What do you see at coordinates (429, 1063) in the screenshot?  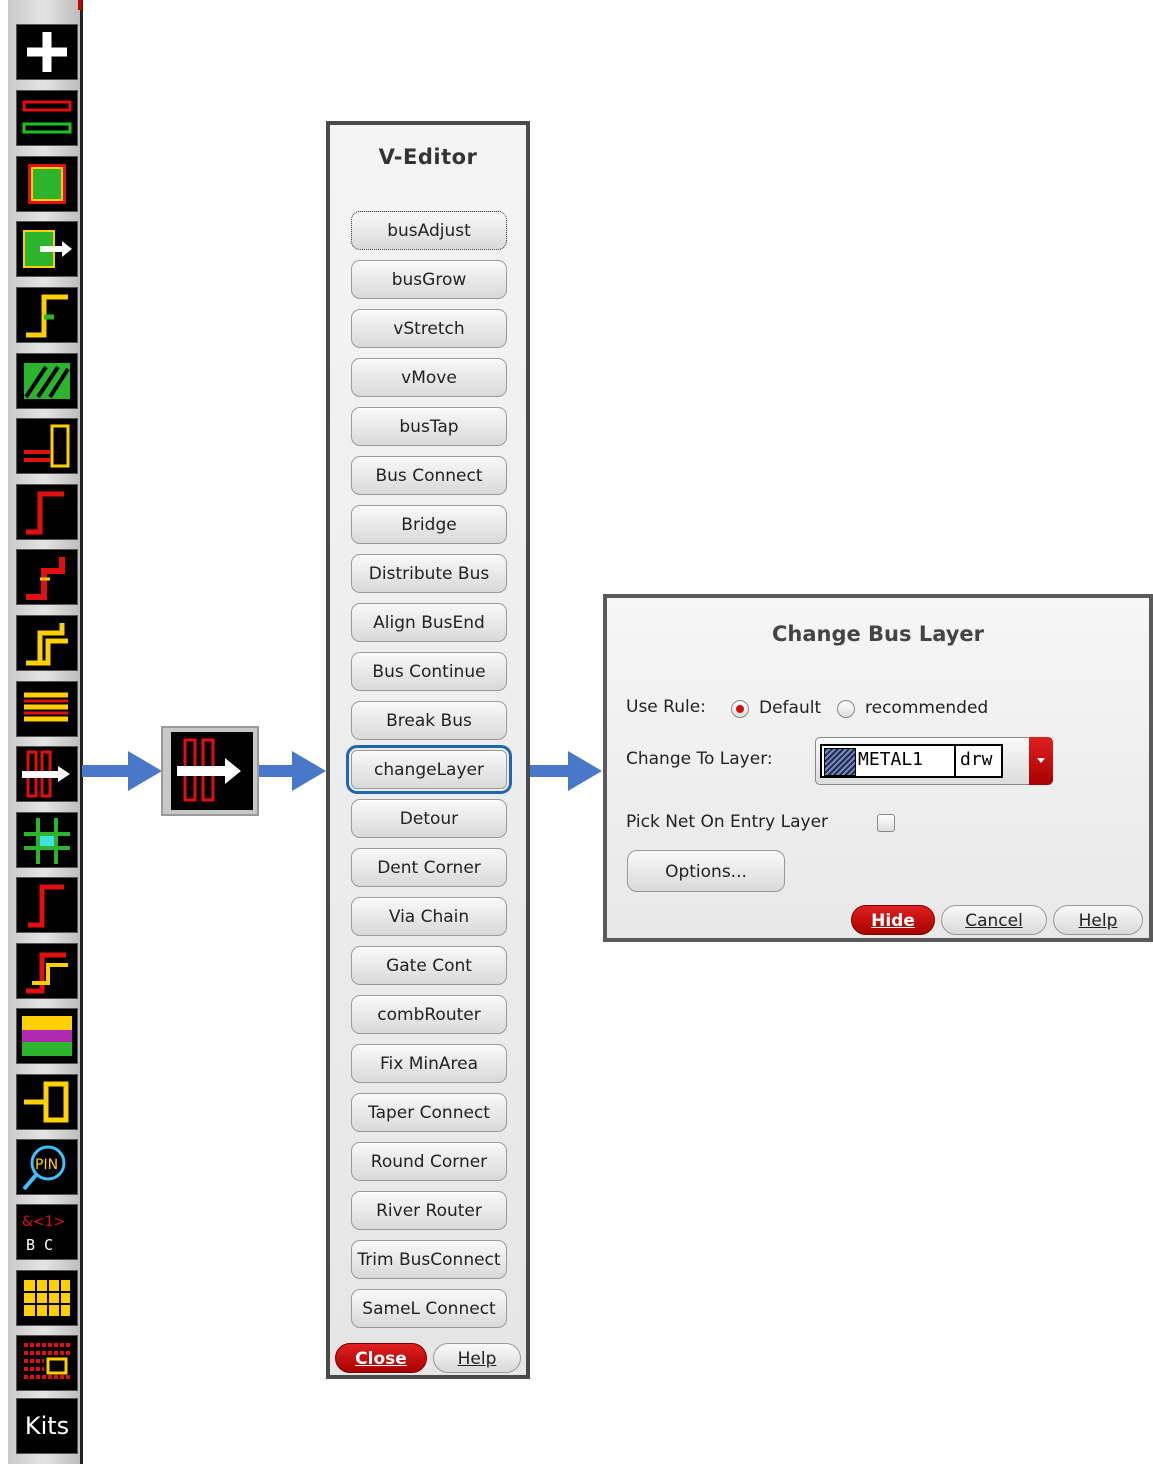 I see `veditor-button-fix-minarea: Fix MinArea` at bounding box center [429, 1063].